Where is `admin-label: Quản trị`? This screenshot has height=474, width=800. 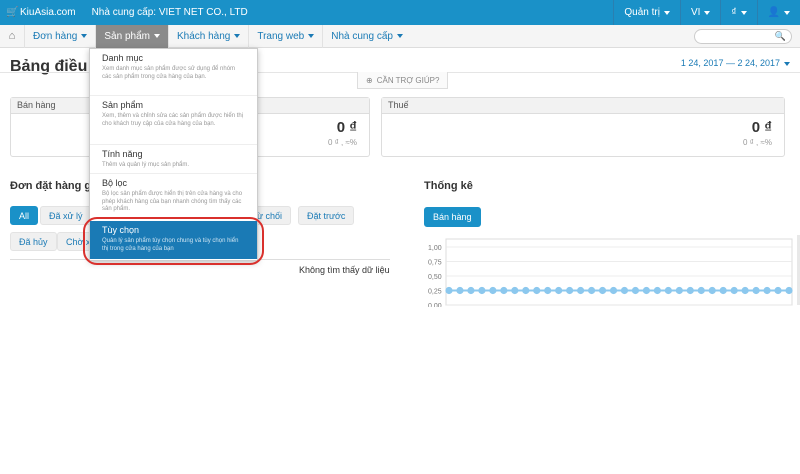 admin-label: Quản trị is located at coordinates (642, 12).